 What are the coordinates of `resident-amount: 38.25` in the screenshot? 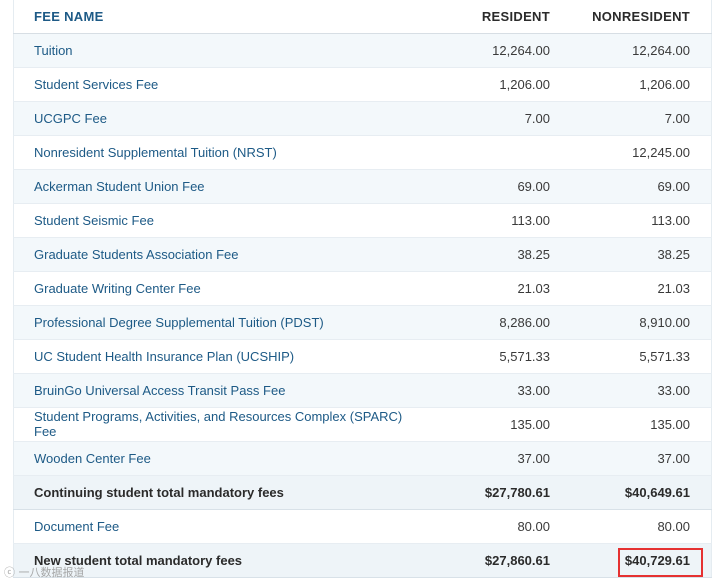 It's located at (533, 254).